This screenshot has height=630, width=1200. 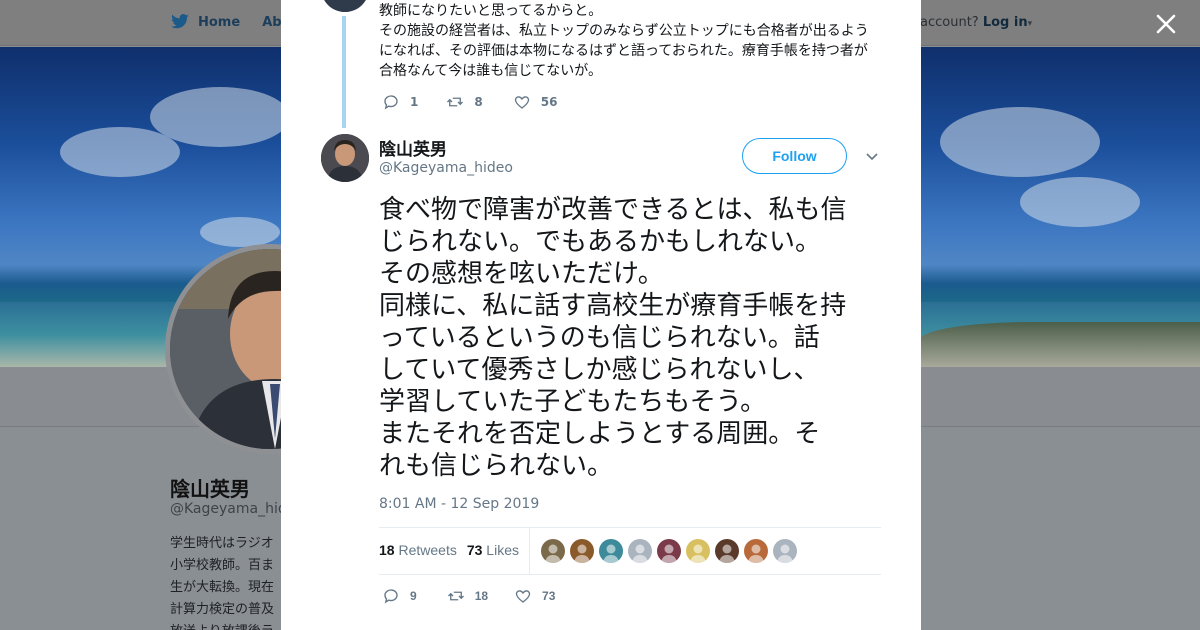 I want to click on tweet-line: じられない。でもあるかもしれない。, so click(x=600, y=242).